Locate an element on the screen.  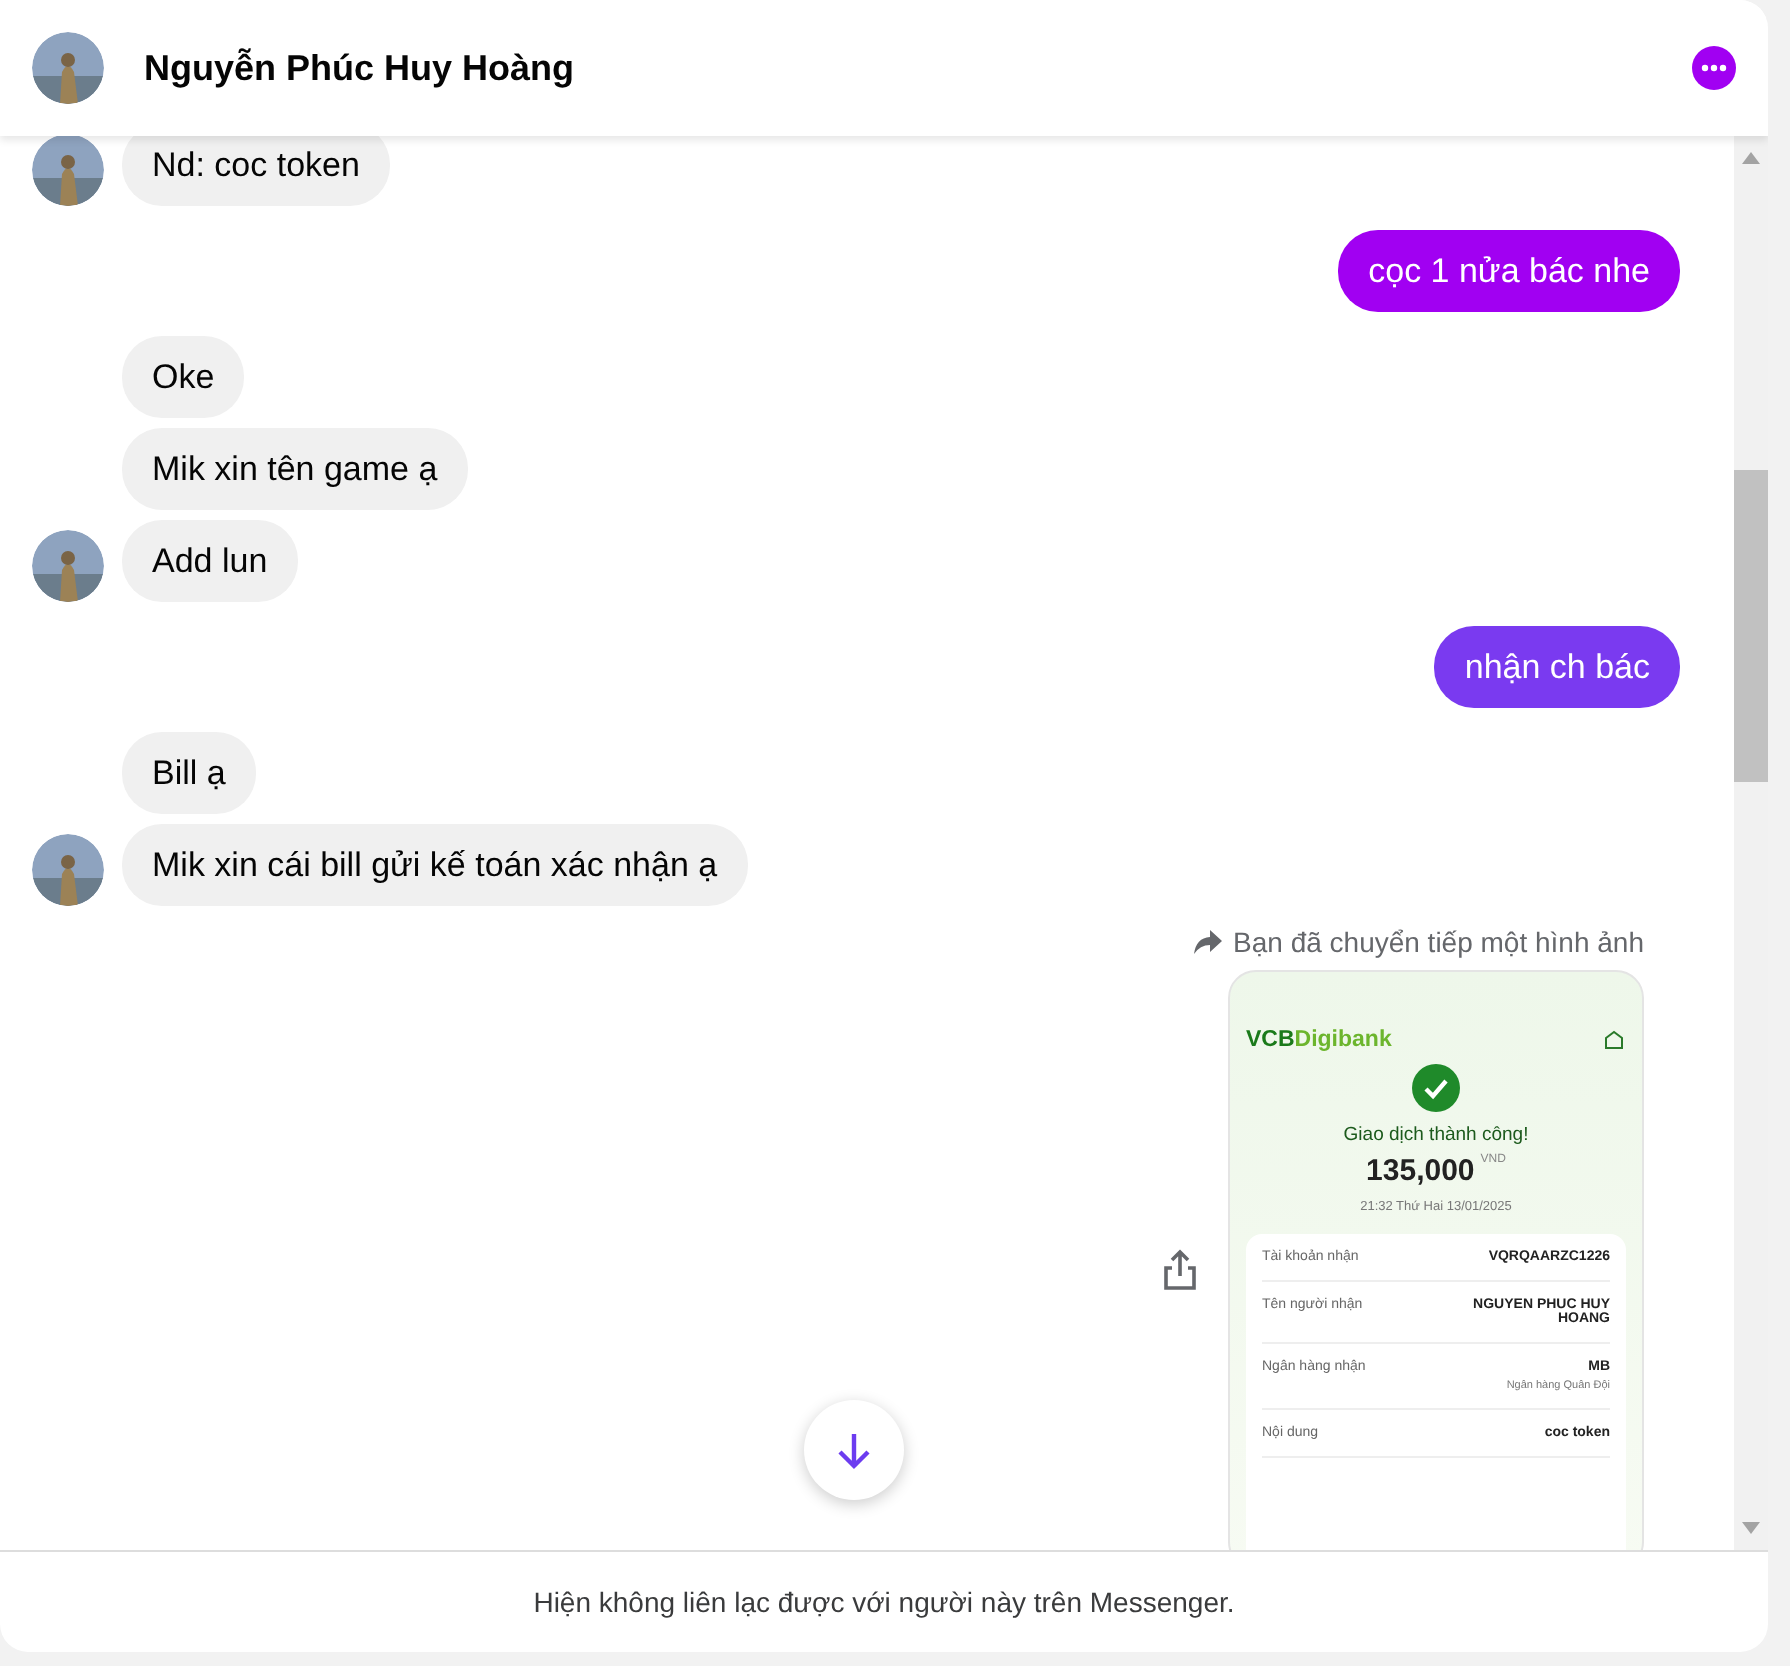
contact-name: Nguyễn Phúc Huy Hoàng is located at coordinates (360, 68).